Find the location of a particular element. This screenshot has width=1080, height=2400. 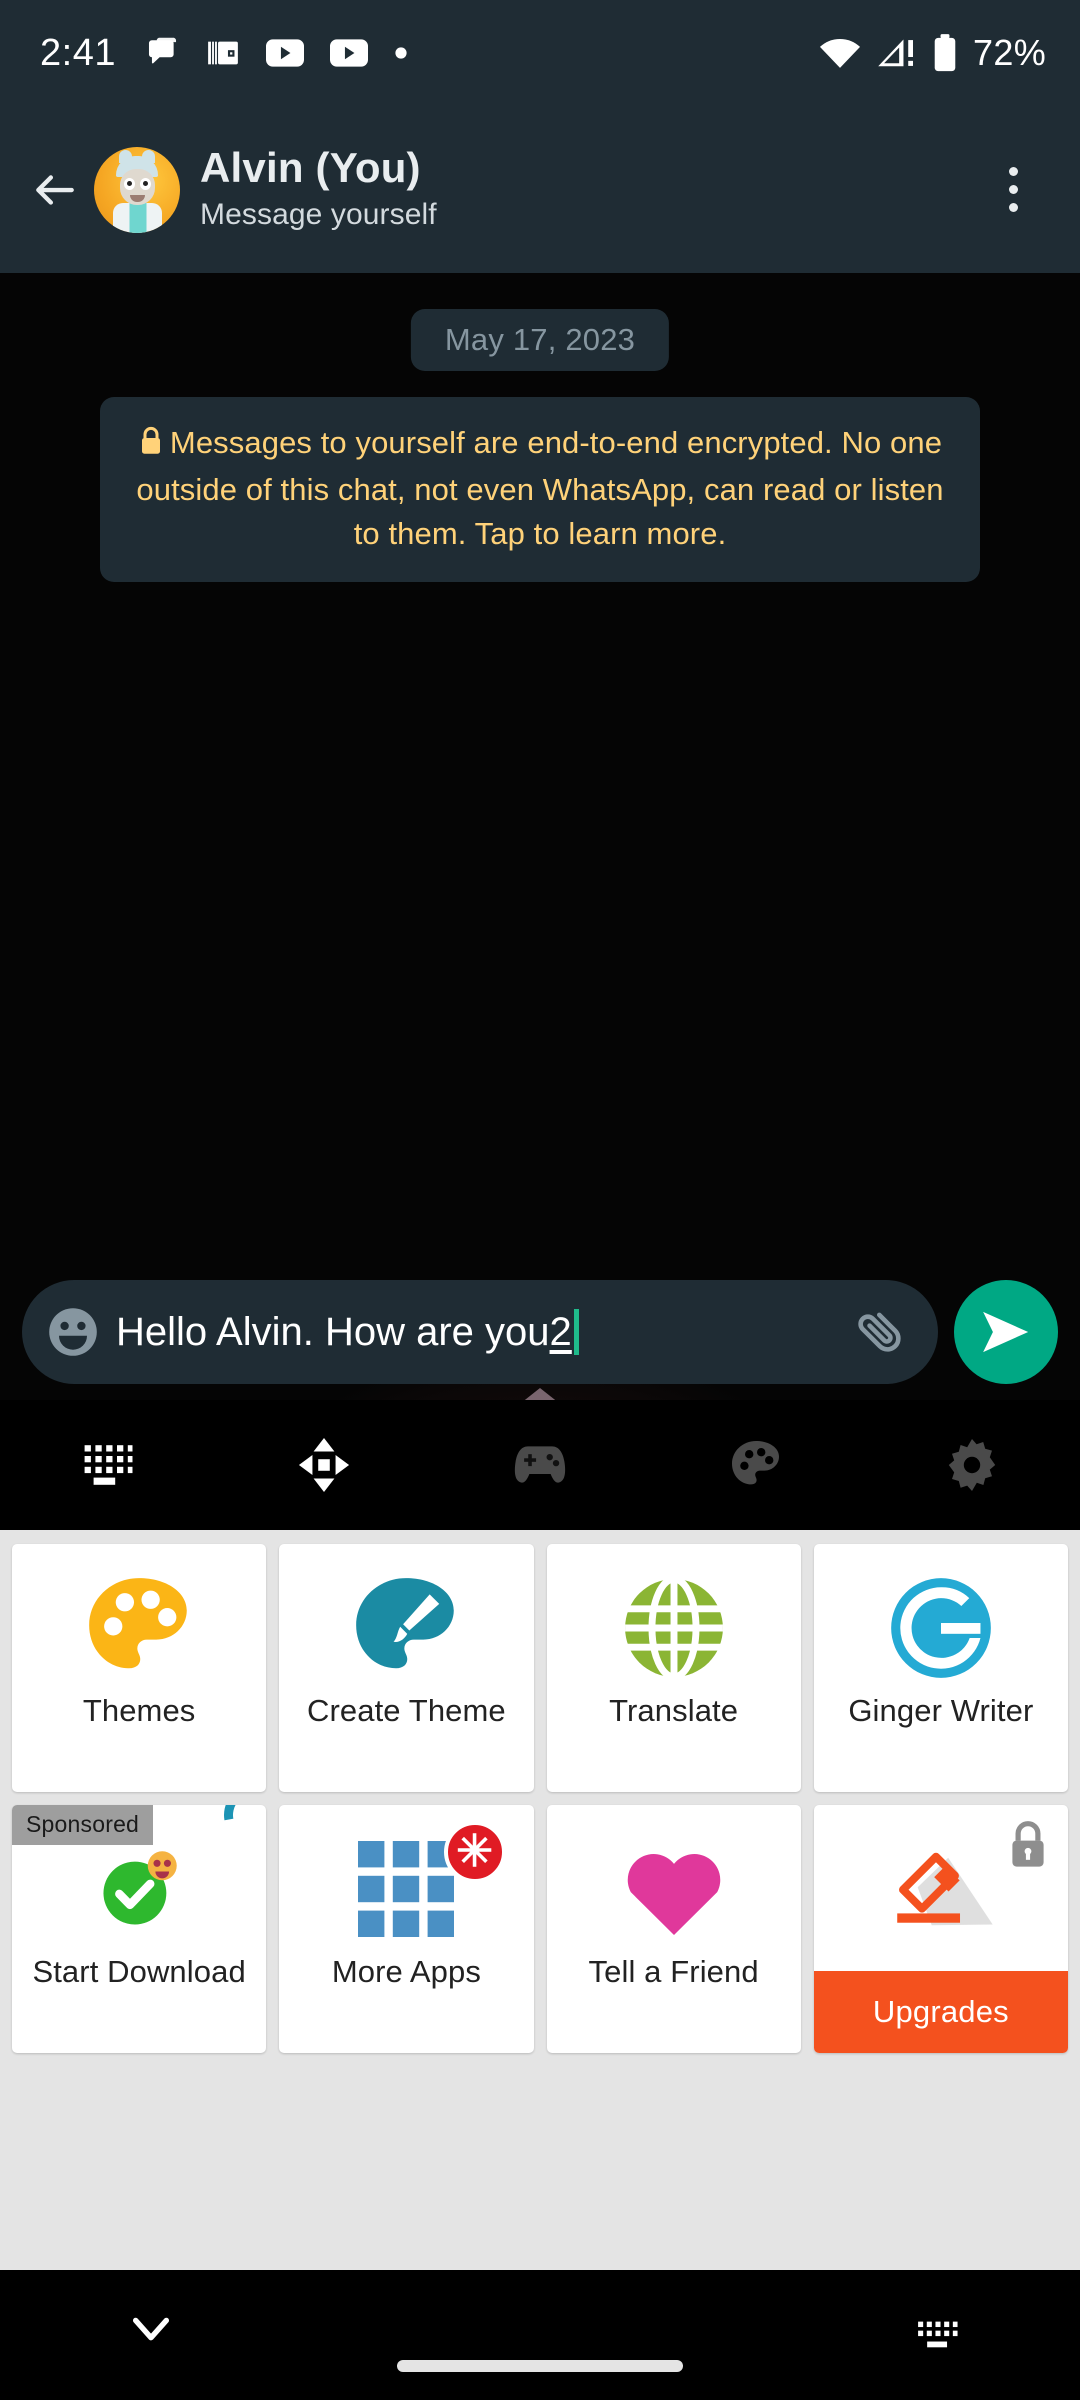

app-tile-label: Create Theme is located at coordinates (406, 1710).